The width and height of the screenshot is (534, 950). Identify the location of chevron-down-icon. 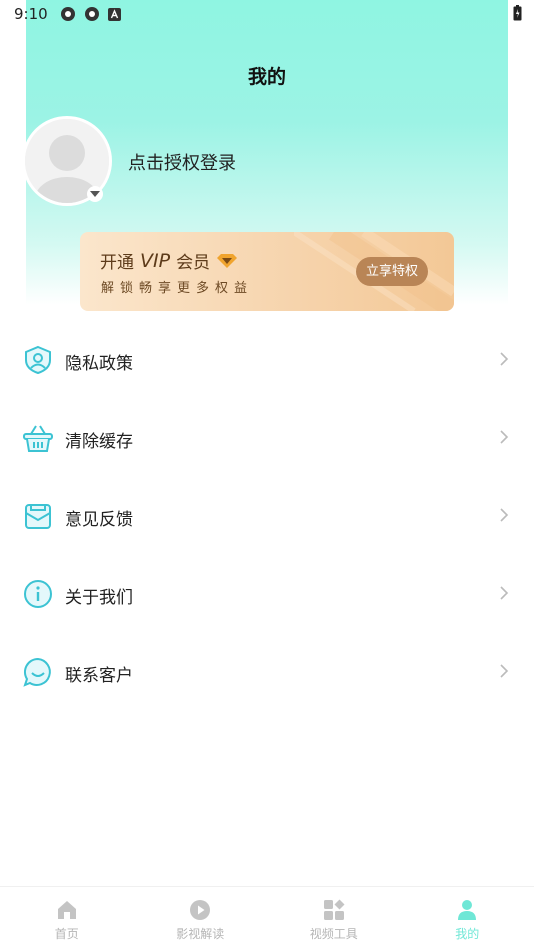
(95, 194).